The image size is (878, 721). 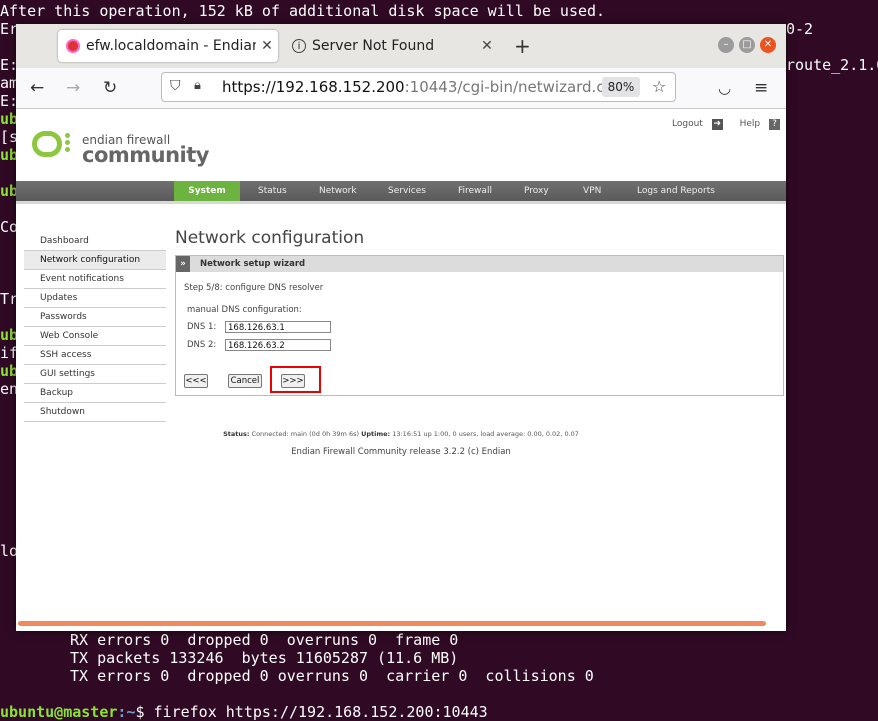 What do you see at coordinates (338, 191) in the screenshot?
I see `menu-network: Network` at bounding box center [338, 191].